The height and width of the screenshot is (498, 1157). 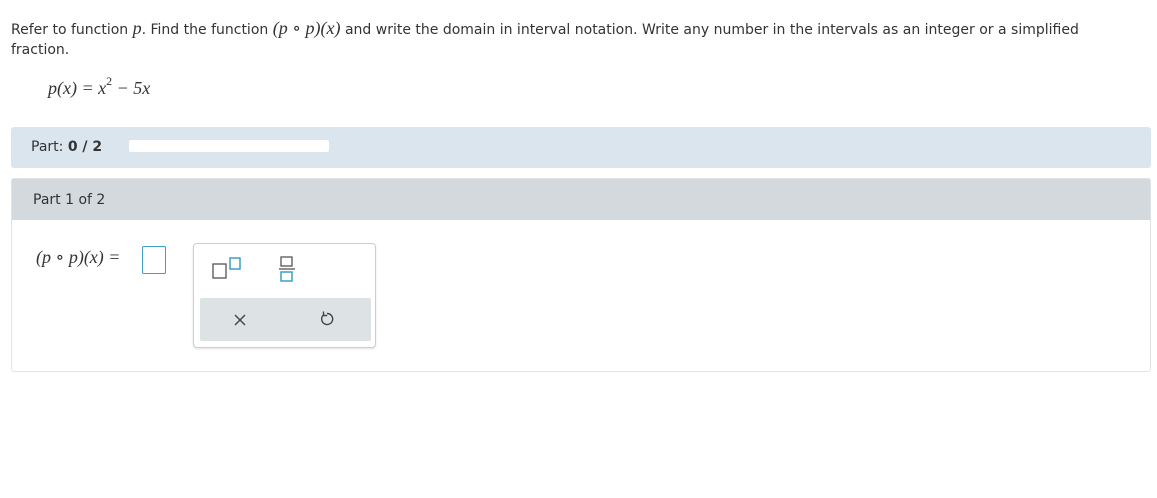 What do you see at coordinates (69, 200) in the screenshot?
I see `part-header-label: Part 1 of 2` at bounding box center [69, 200].